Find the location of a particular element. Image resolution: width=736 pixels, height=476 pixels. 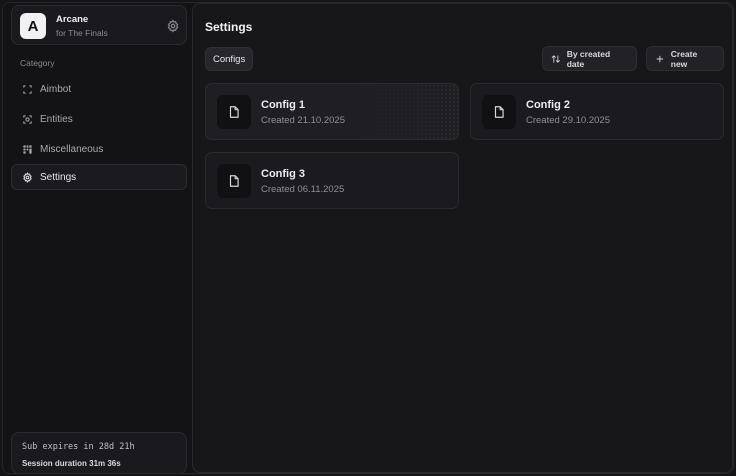

target-icon is located at coordinates (27, 119).